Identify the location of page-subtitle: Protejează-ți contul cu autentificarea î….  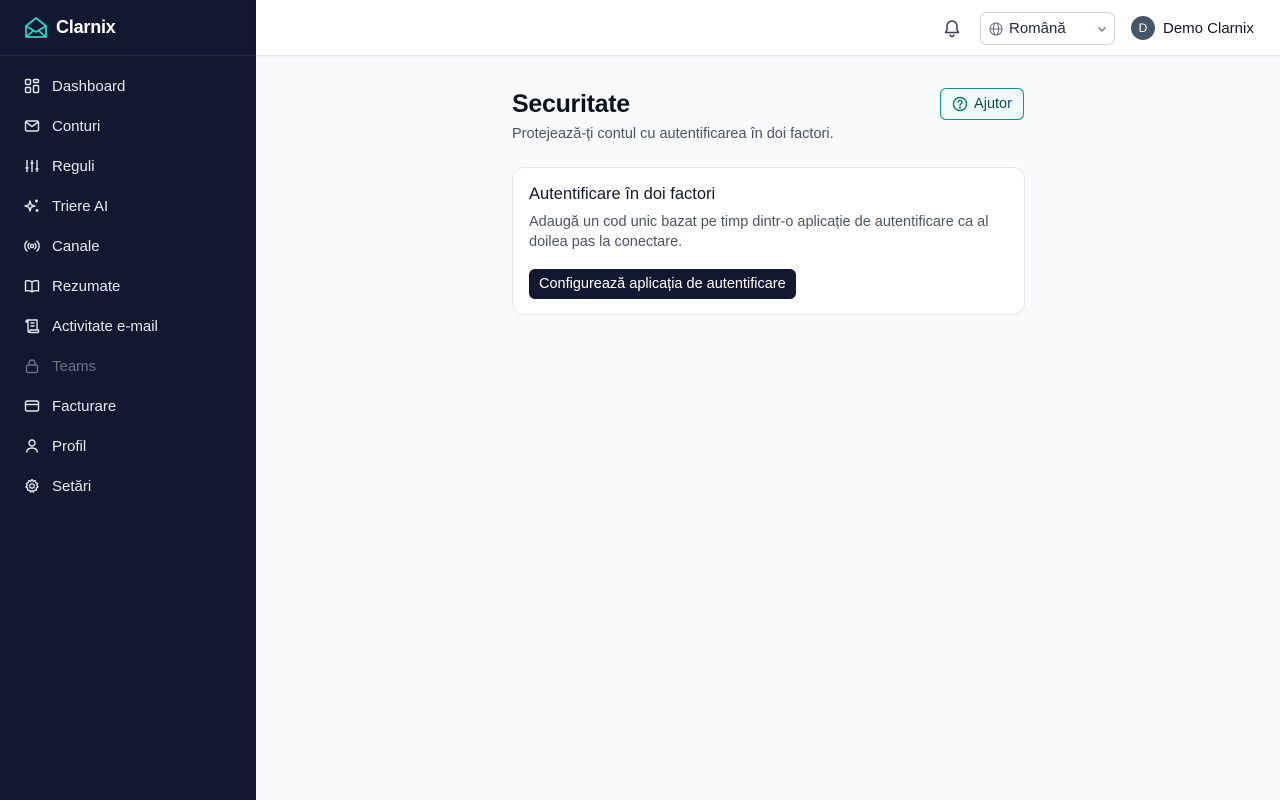
(673, 134).